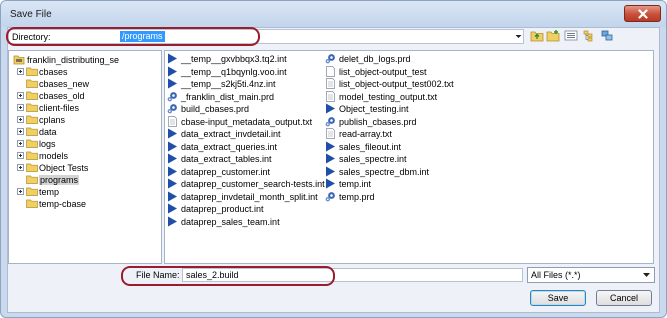 Image resolution: width=667 pixels, height=318 pixels. Describe the element at coordinates (234, 59) in the screenshot. I see `file-name: __temp__gxvbbqx3.tq2.int` at that location.